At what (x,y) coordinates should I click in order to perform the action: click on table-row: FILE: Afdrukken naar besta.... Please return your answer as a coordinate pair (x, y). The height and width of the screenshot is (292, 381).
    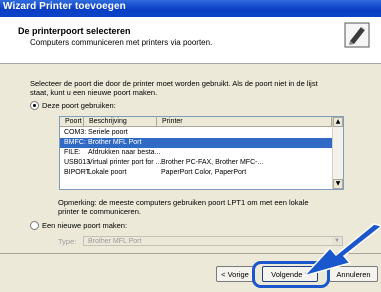
    Looking at the image, I should click on (196, 153).